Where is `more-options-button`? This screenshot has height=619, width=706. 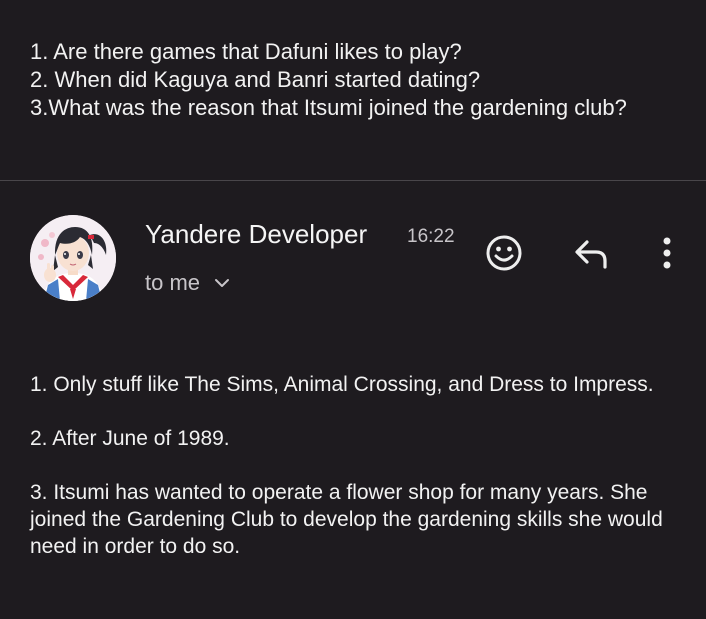 more-options-button is located at coordinates (667, 253).